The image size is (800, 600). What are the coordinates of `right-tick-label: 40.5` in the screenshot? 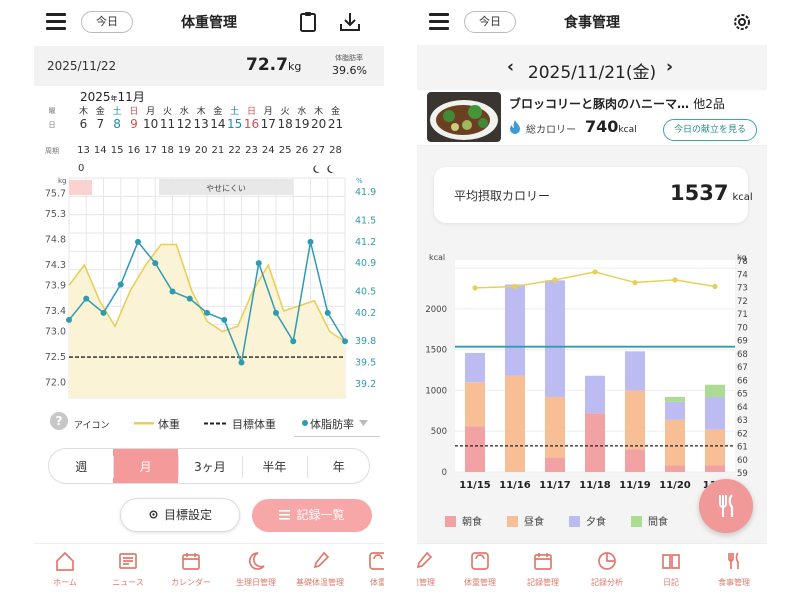 It's located at (365, 292).